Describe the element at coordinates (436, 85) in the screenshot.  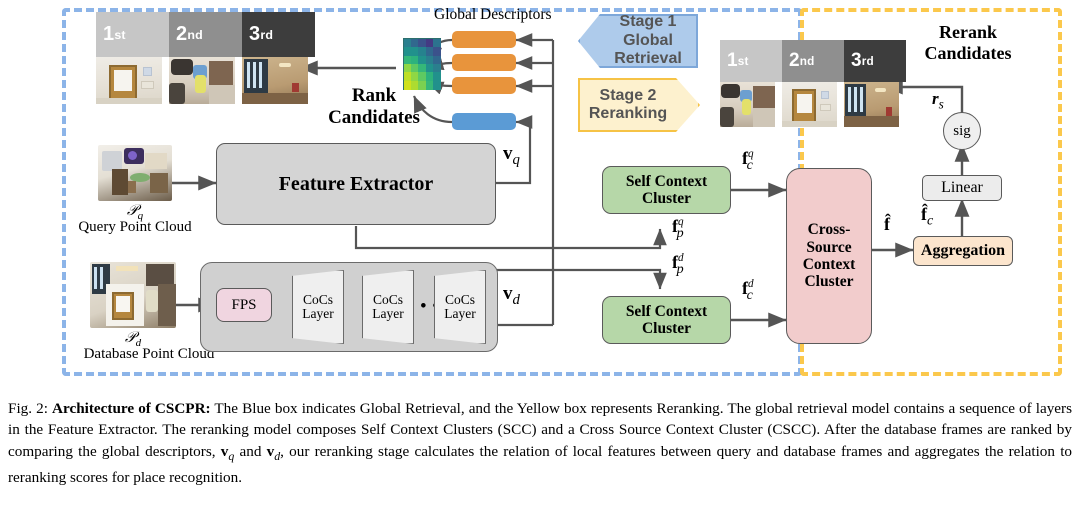
I see `heatmap-cell` at that location.